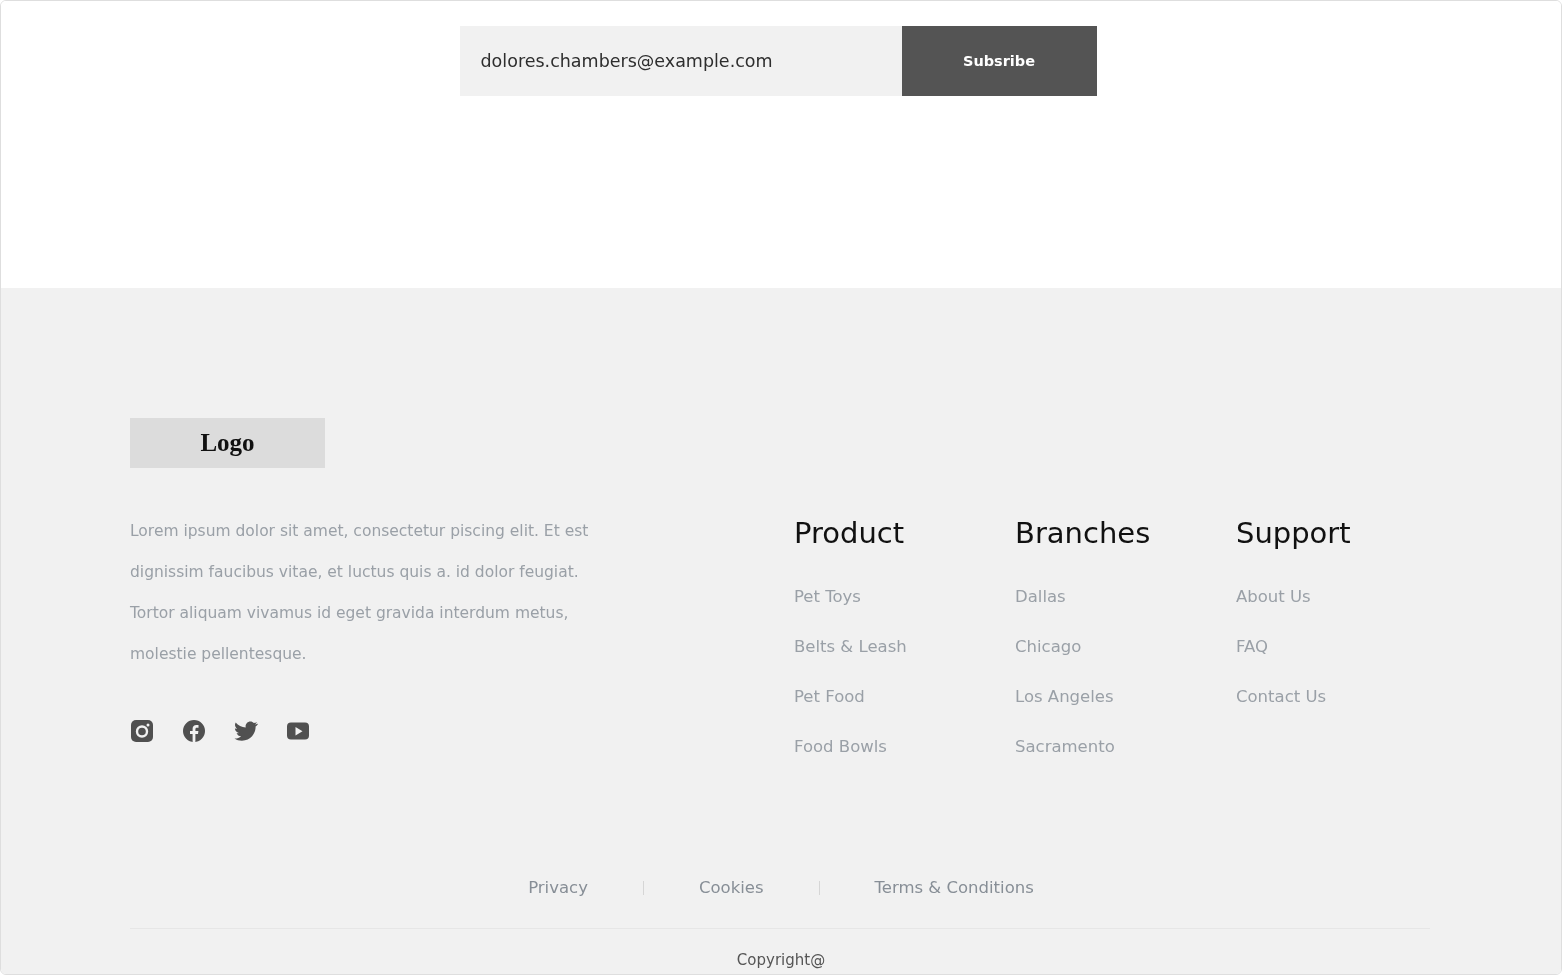 Image resolution: width=1562 pixels, height=975 pixels. Describe the element at coordinates (246, 731) in the screenshot. I see `twitter-icon` at that location.